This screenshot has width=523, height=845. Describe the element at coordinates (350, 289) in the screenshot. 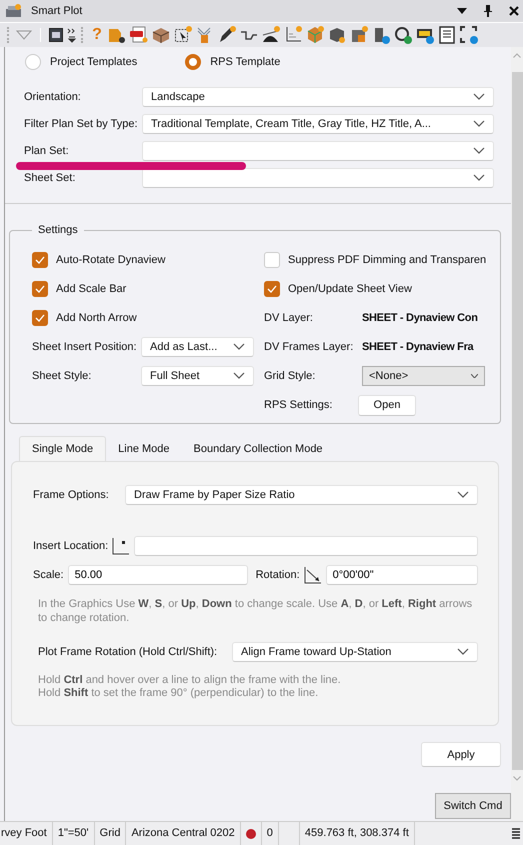

I see `checkbox-label: Open/Update Sheet View` at that location.